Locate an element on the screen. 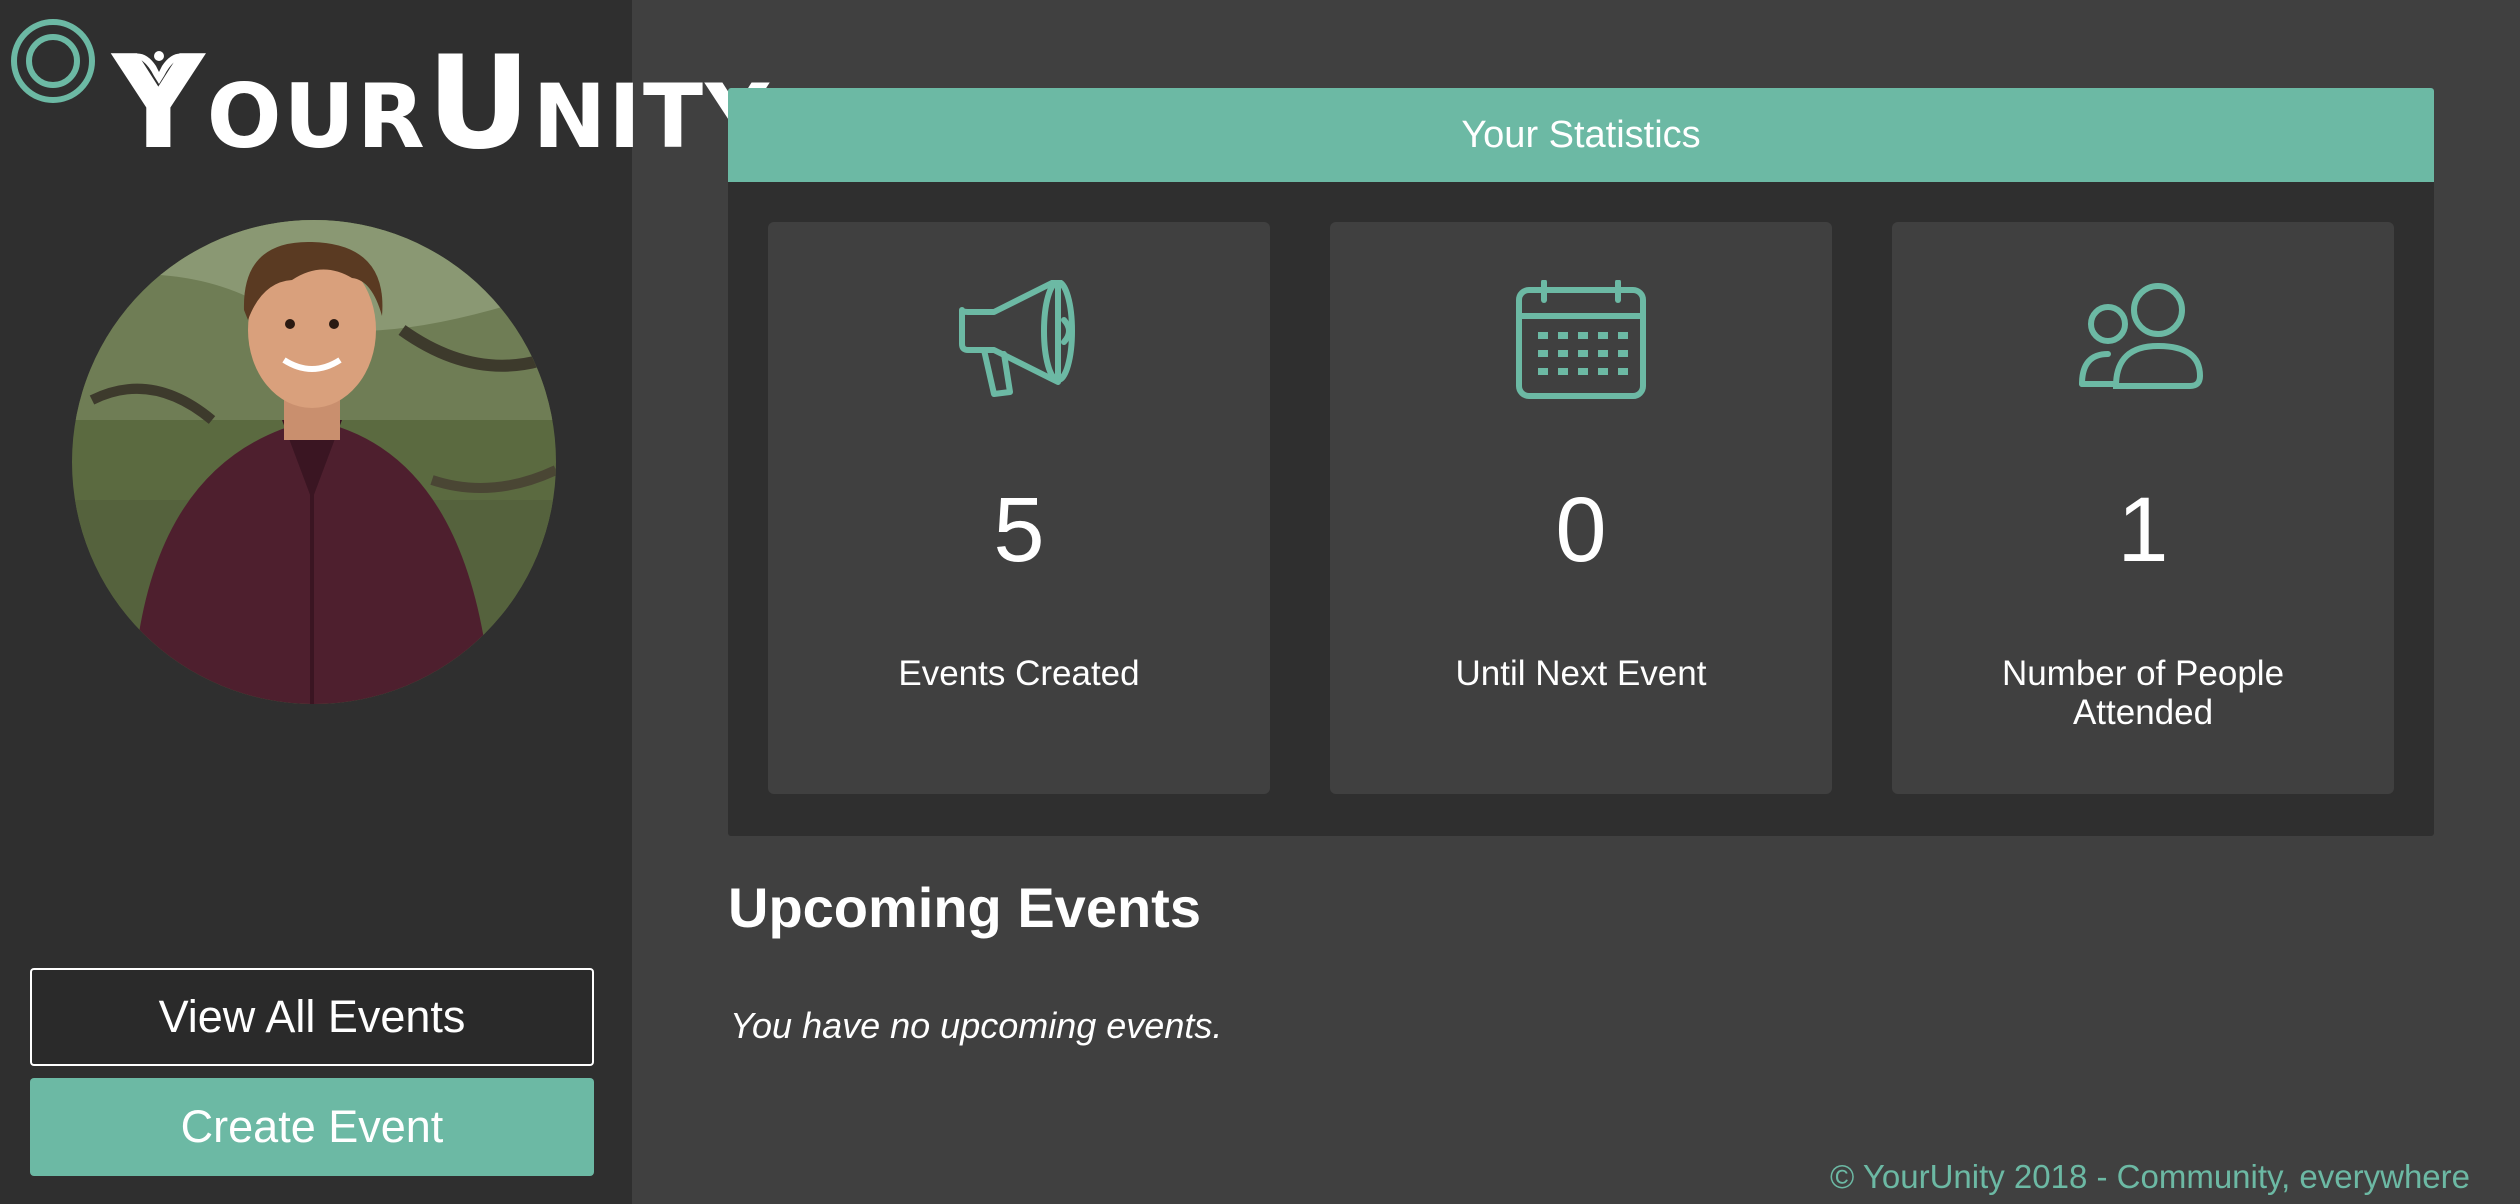  megaphone-icon is located at coordinates (1019, 340).